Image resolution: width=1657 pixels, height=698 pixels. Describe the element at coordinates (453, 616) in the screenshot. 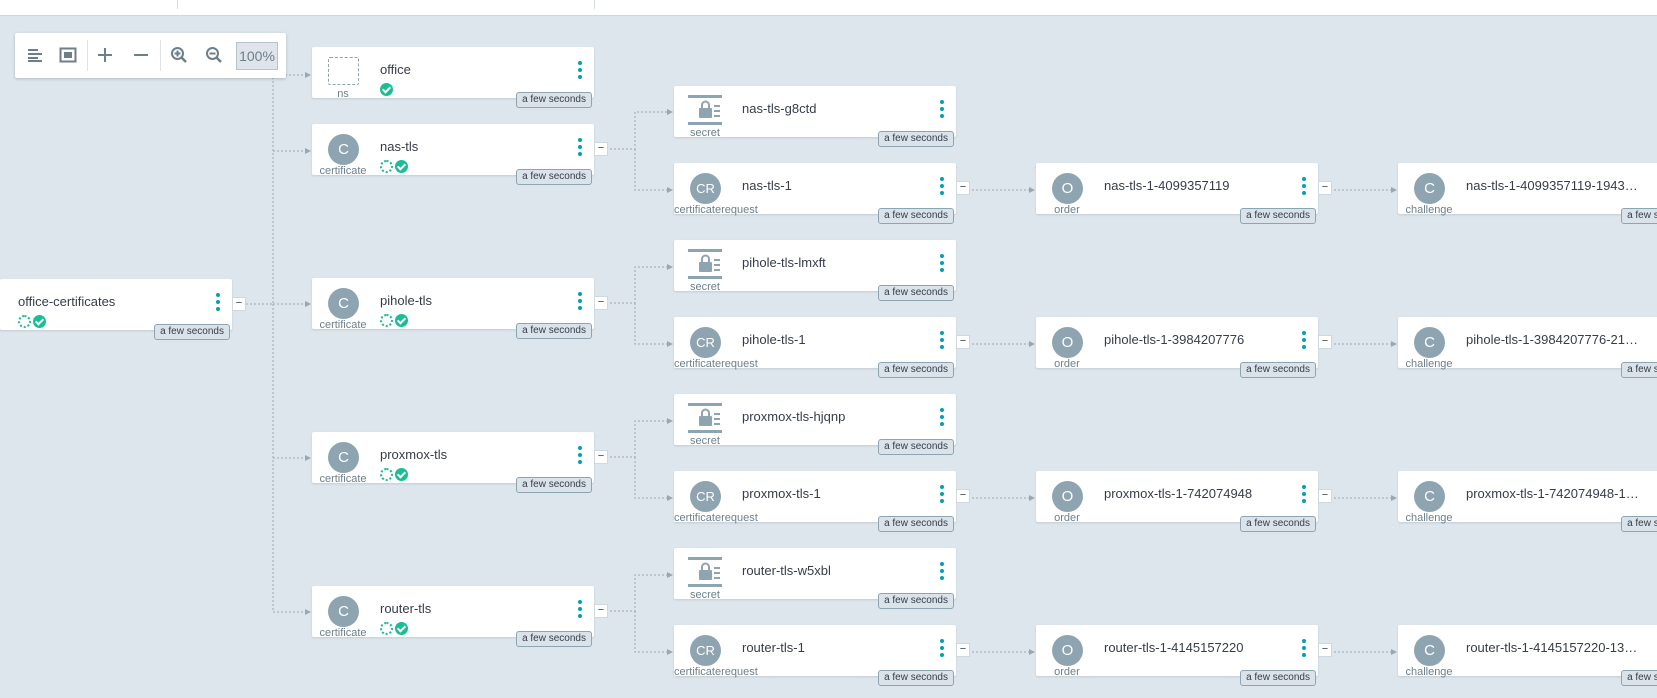

I see `node-router-tls: C certificate router-tls a few seconds` at that location.